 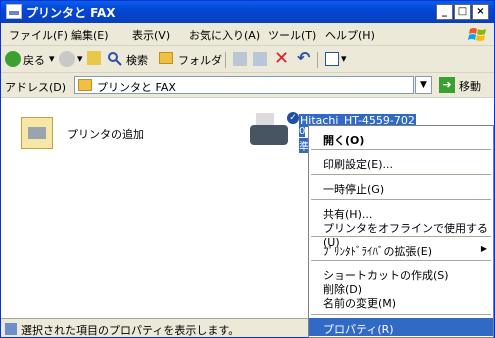 What do you see at coordinates (423, 85) in the screenshot?
I see `address-dropdown-button: ▼` at bounding box center [423, 85].